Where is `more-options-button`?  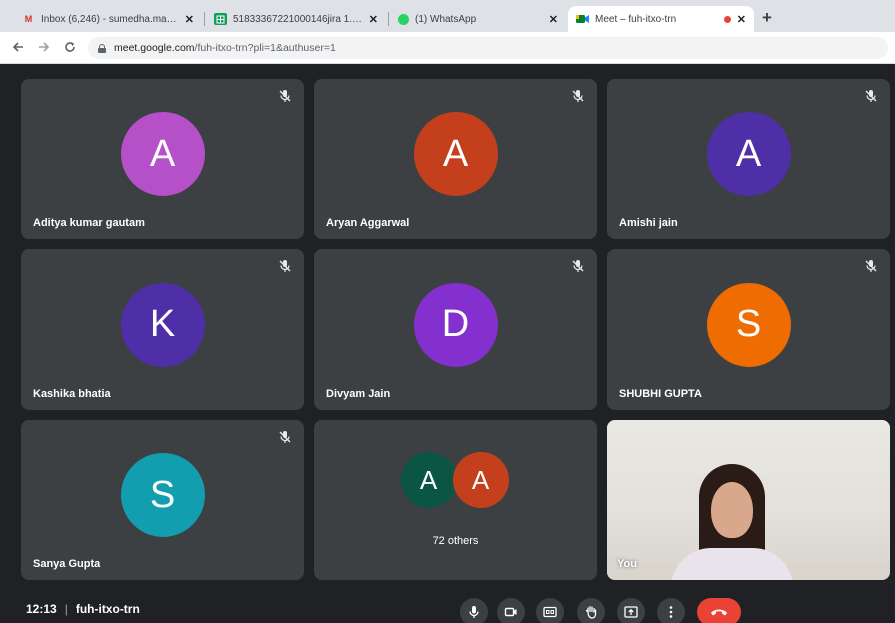
more-options-button is located at coordinates (671, 610).